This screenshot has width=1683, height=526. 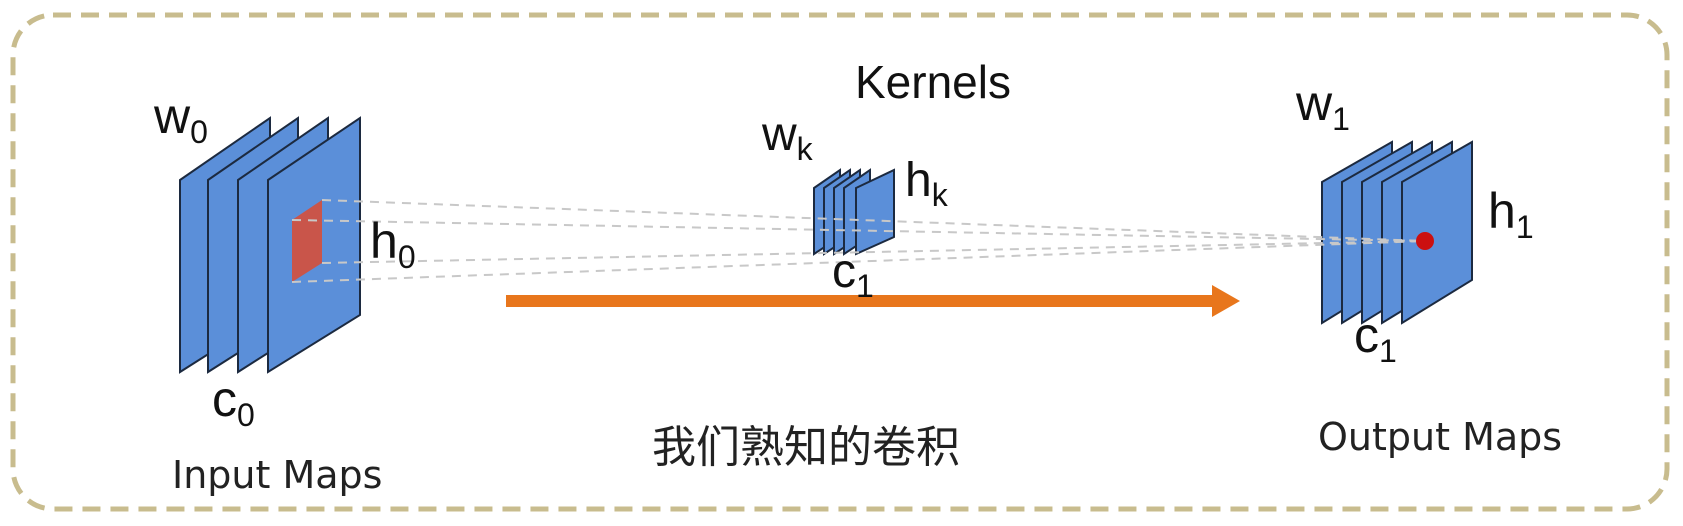 What do you see at coordinates (1511, 214) in the screenshot?
I see `output-h-label: h1` at bounding box center [1511, 214].